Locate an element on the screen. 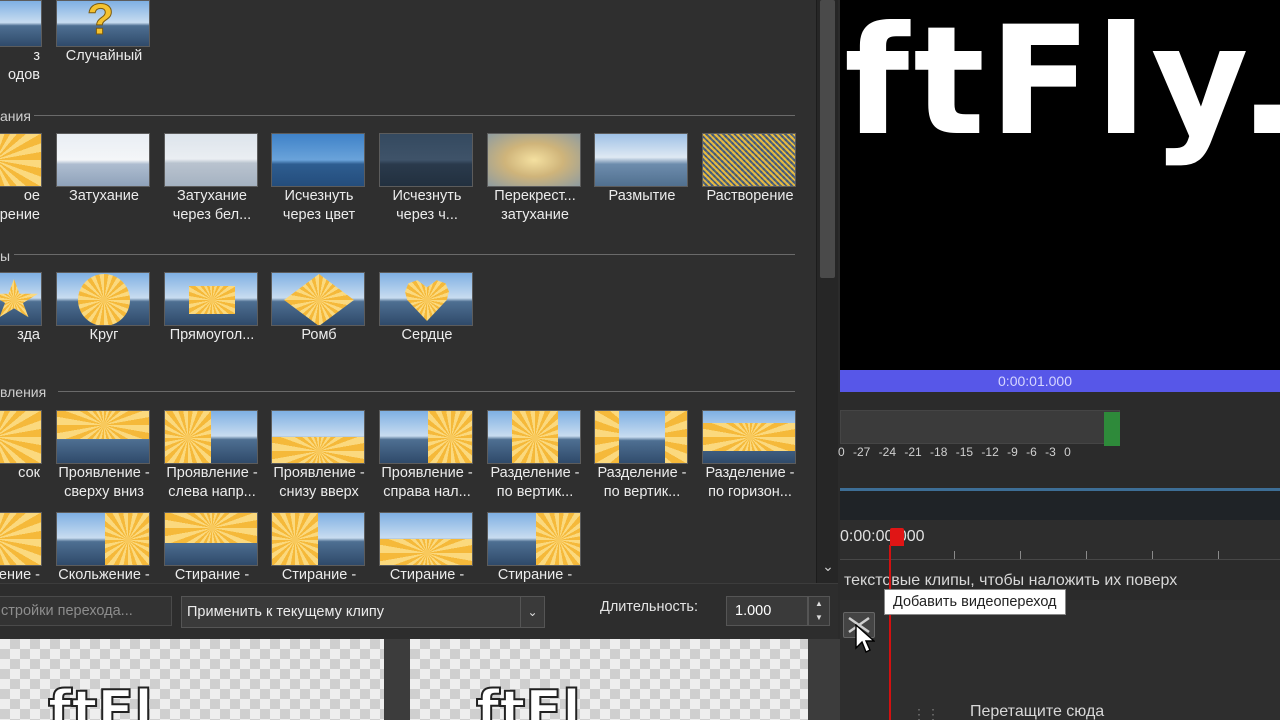 This screenshot has width=1280, height=720. transition-tile-reveal-down: Проявление - сверху вниз is located at coordinates (104, 456).